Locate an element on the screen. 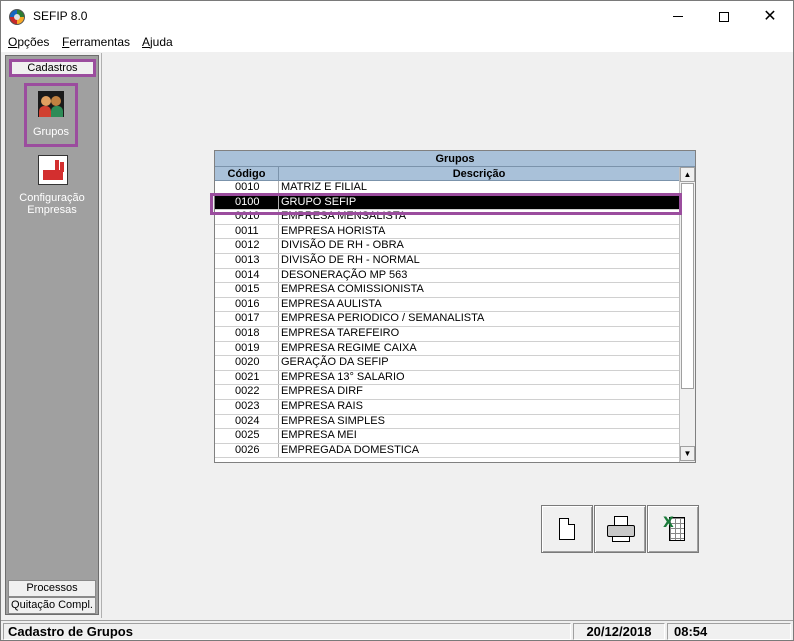  cell-descricao: EMPRESA 13° SALARIO is located at coordinates (343, 376).